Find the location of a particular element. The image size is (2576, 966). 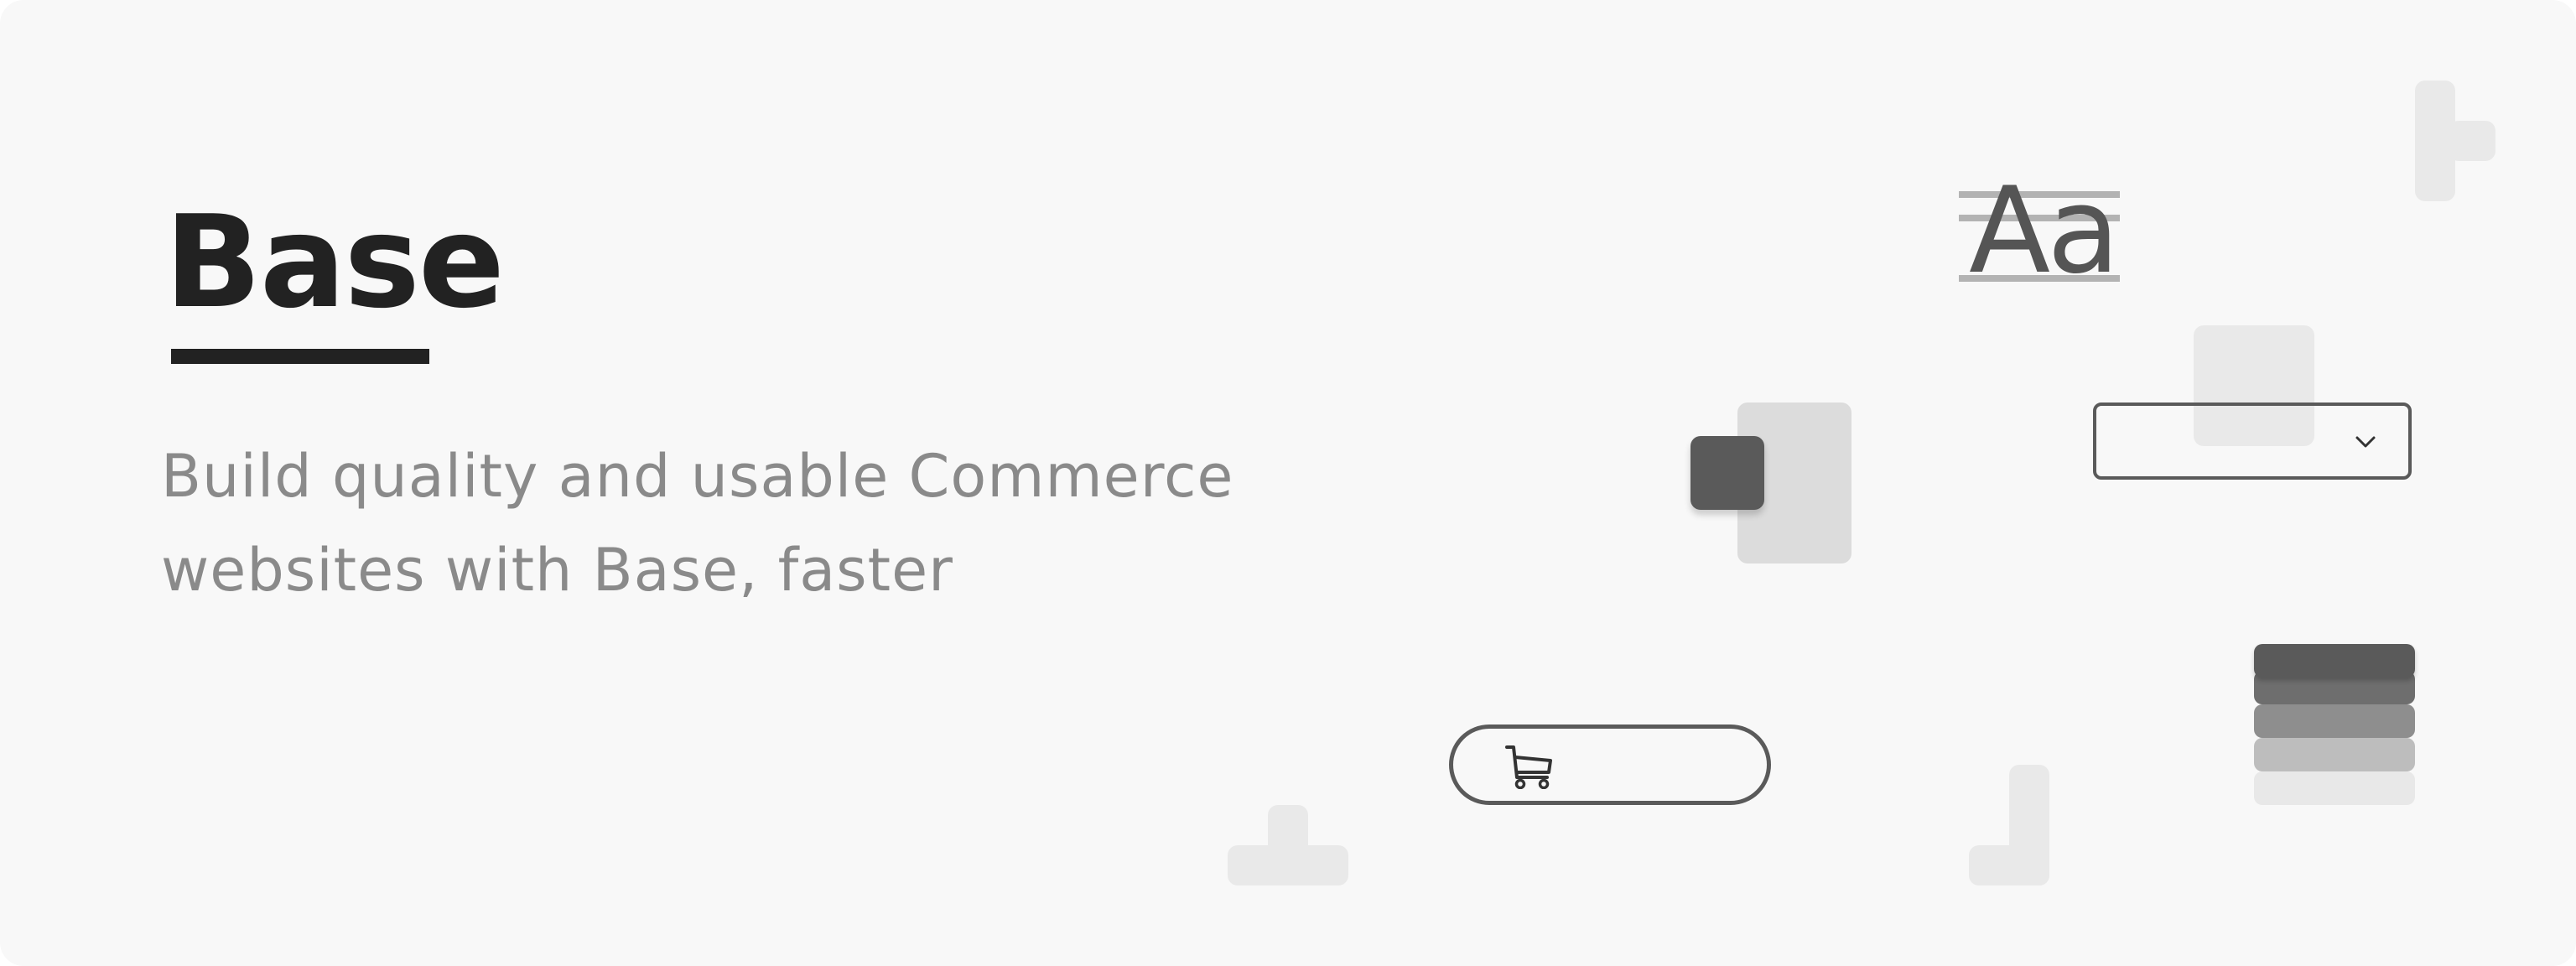

cart-icon is located at coordinates (1528, 767).